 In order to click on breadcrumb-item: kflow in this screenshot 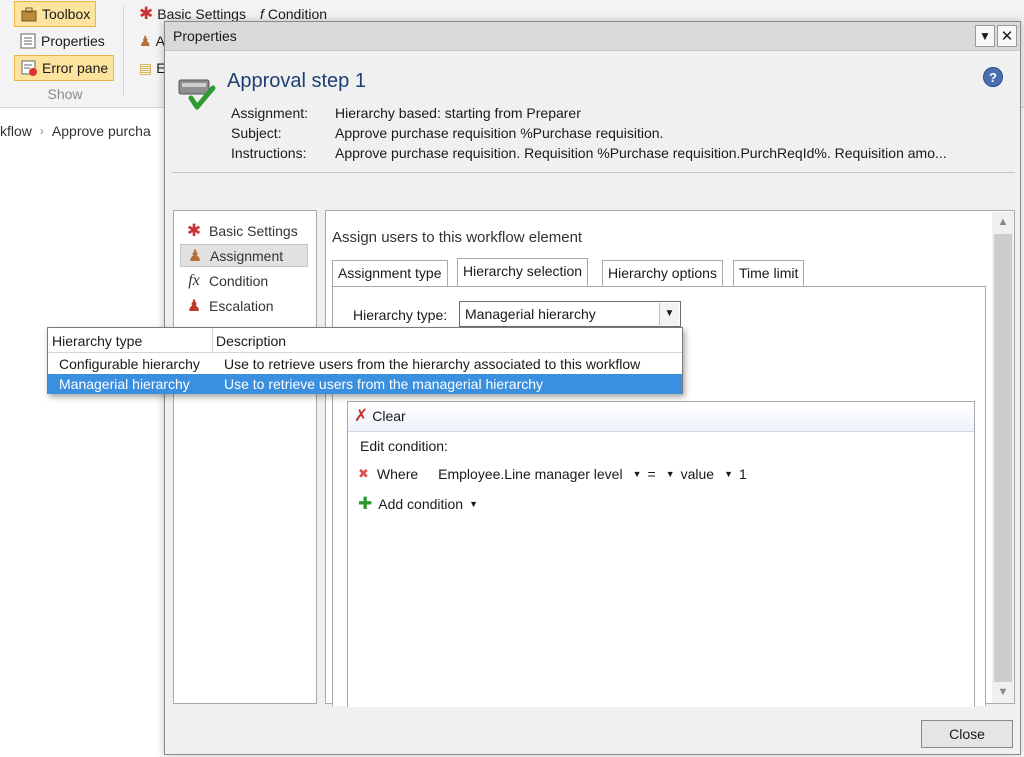, I will do `click(16, 131)`.